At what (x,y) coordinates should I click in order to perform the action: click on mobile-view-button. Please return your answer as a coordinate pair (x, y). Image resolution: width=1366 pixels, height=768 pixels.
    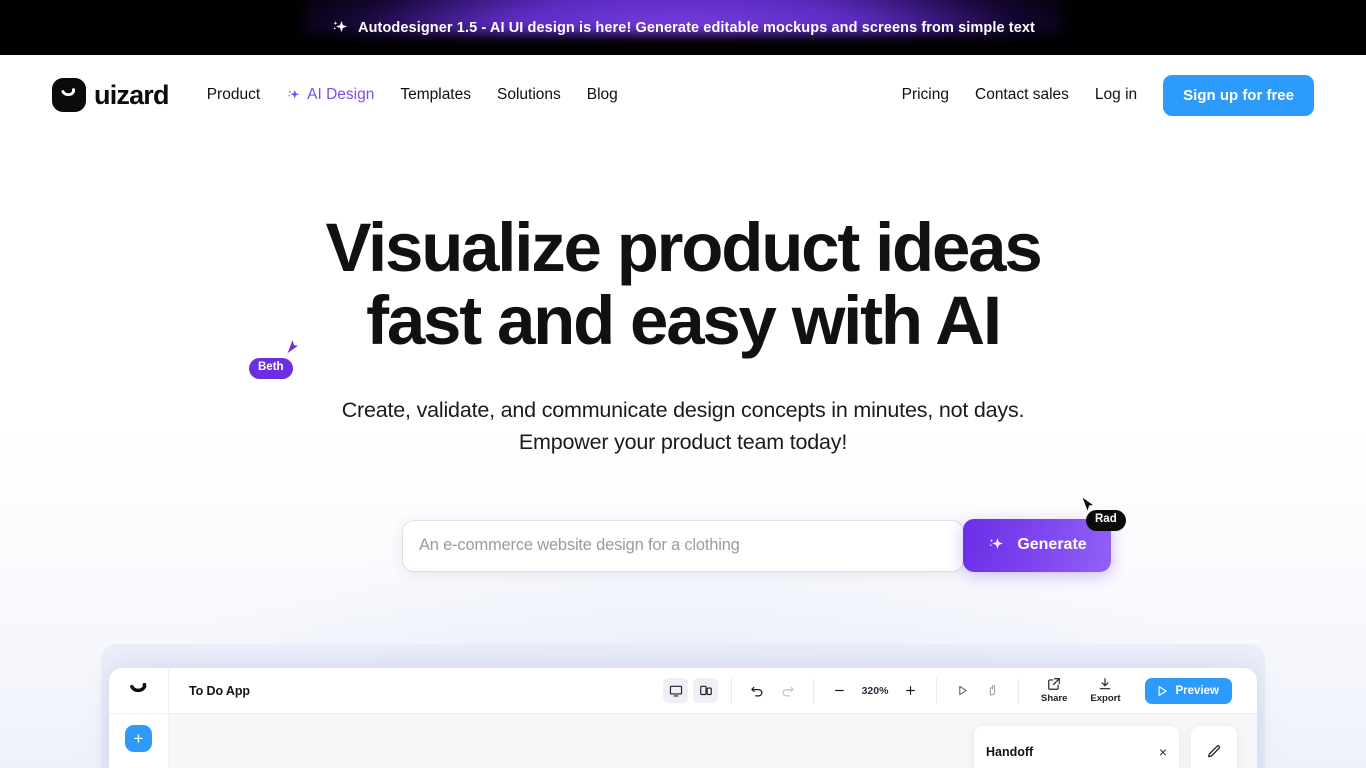
    Looking at the image, I should click on (706, 690).